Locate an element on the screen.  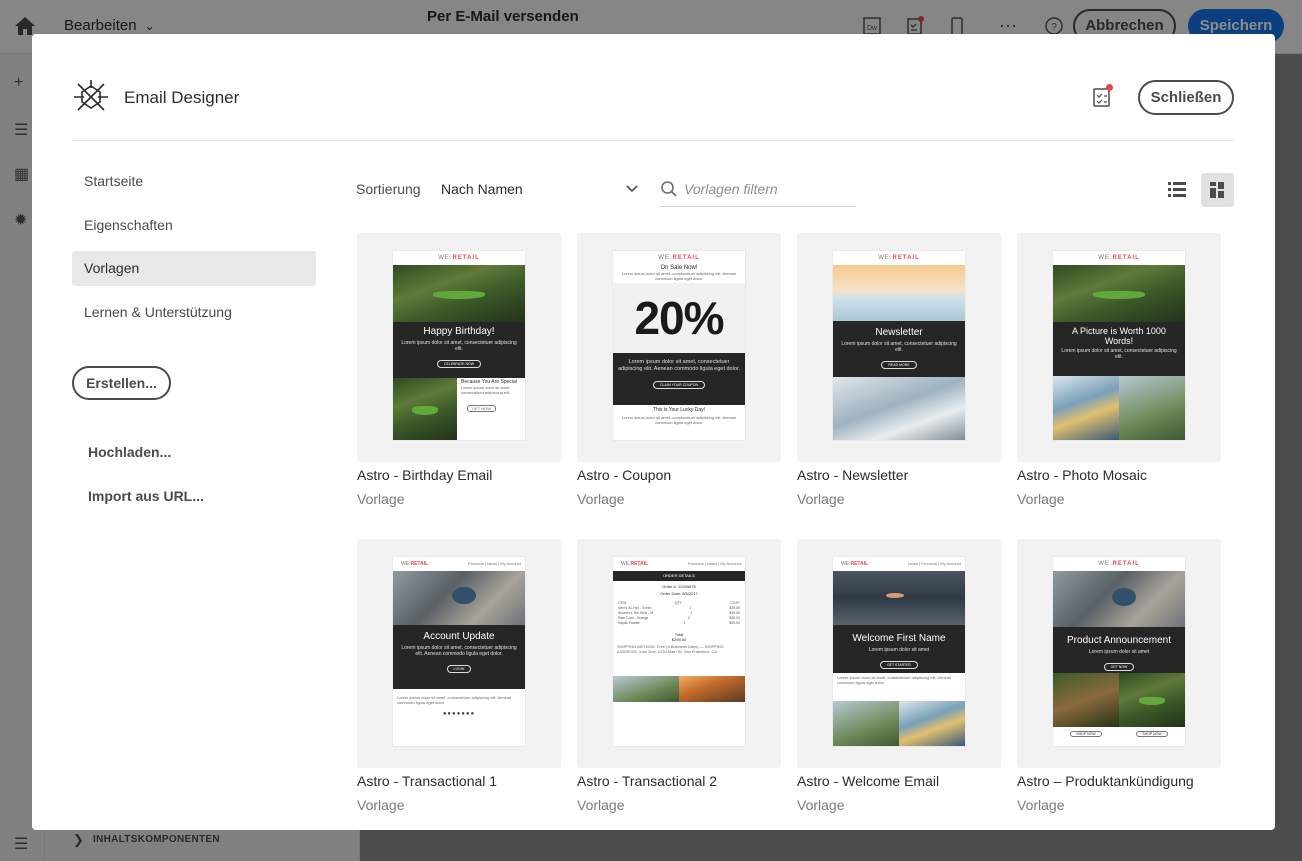
sort-dropdown: Nach Namen is located at coordinates (540, 189).